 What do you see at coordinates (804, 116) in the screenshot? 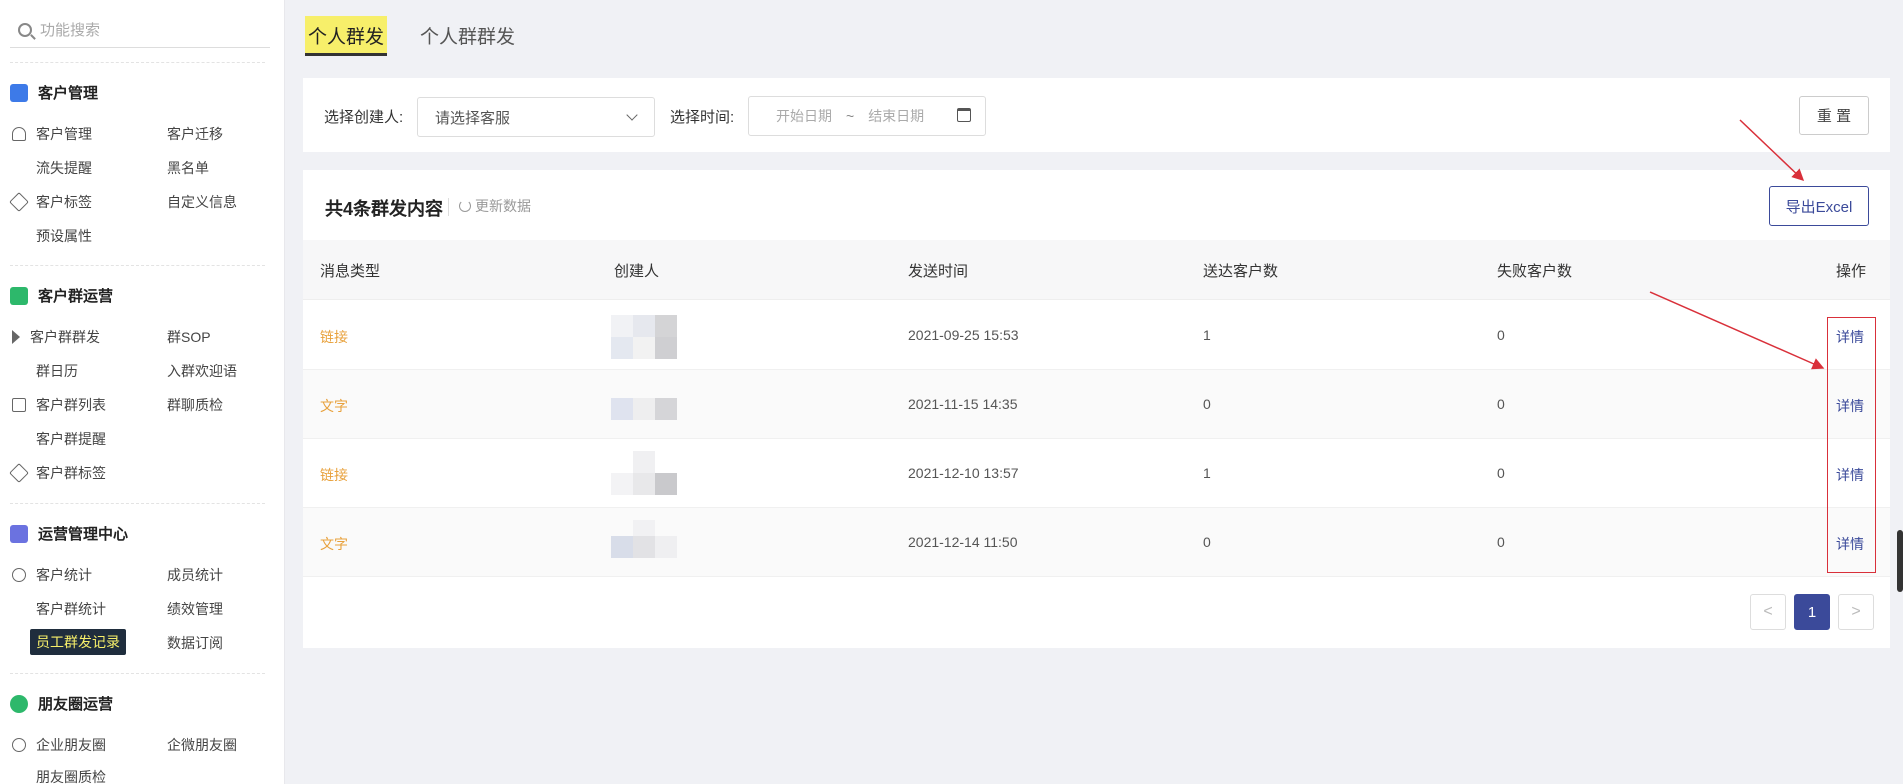
I see `start-date-input: 开始日期` at bounding box center [804, 116].